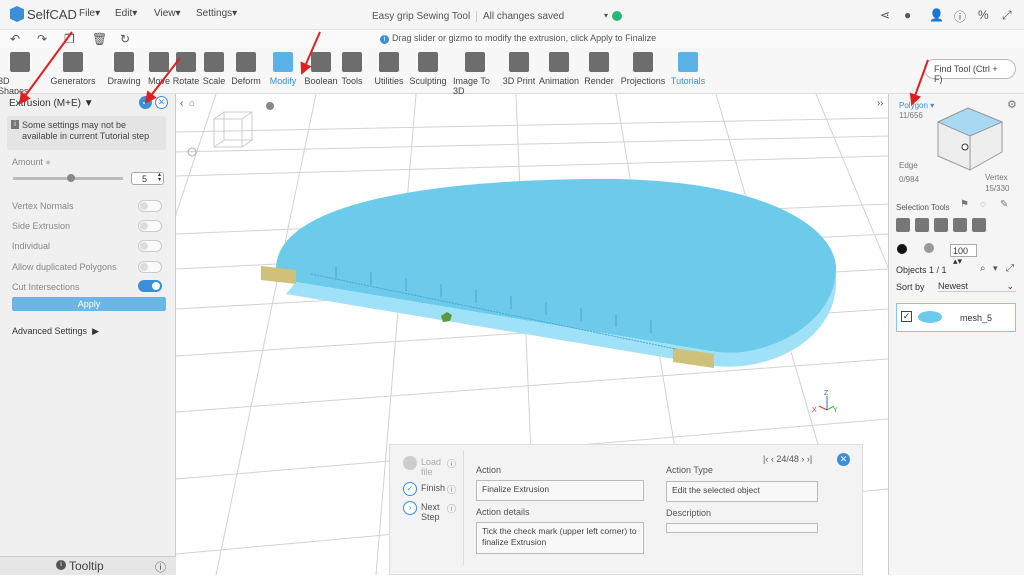 The image size is (1024, 578). I want to click on hint-info-icon: i, so click(384, 39).